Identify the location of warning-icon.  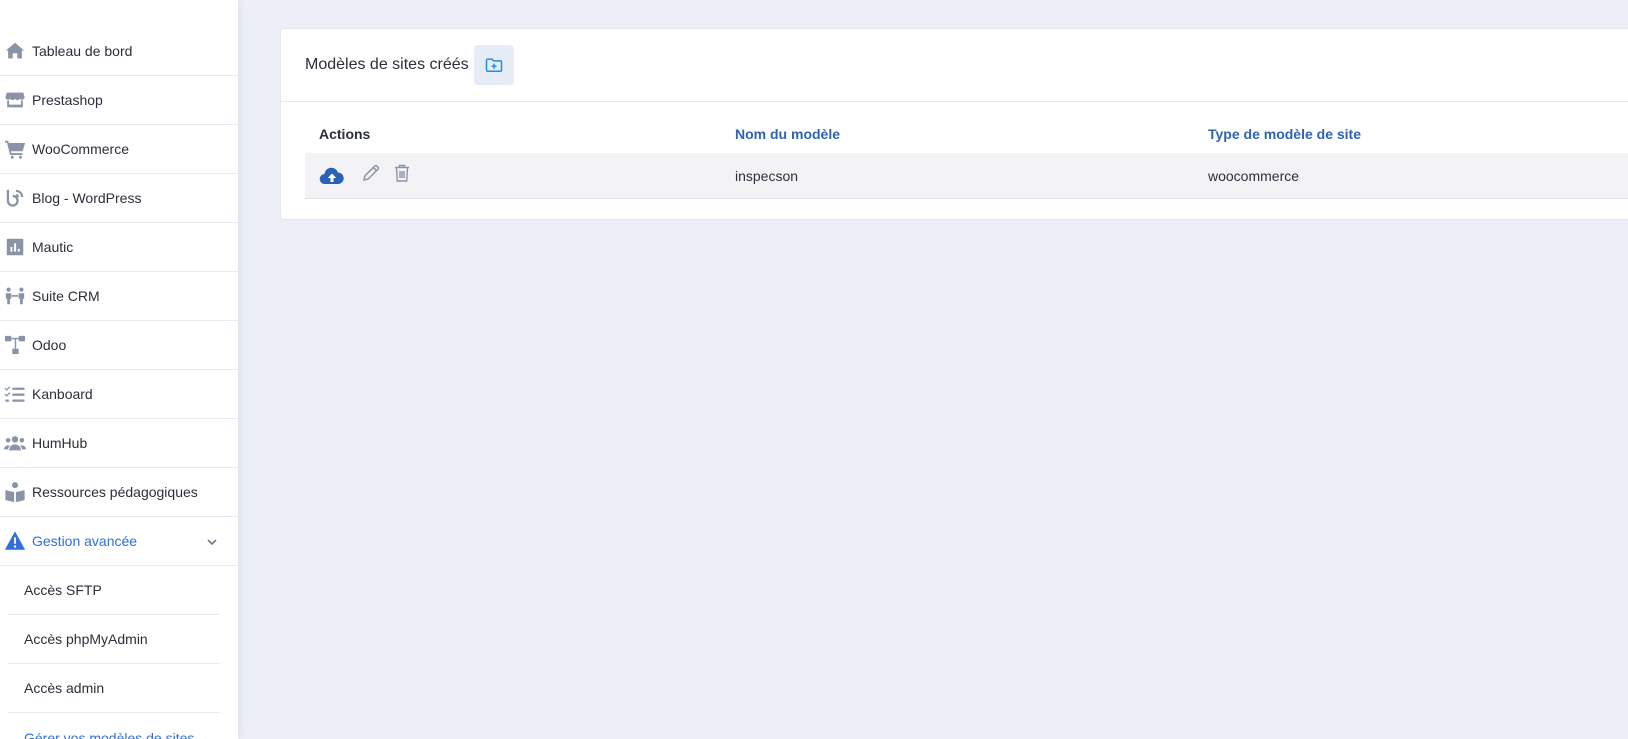
(15, 541).